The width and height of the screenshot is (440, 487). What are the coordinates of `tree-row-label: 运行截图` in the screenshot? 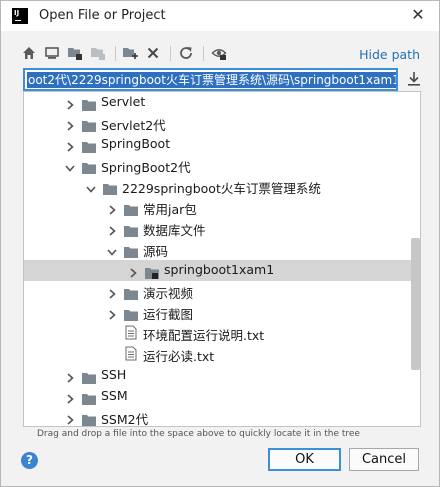 It's located at (168, 314).